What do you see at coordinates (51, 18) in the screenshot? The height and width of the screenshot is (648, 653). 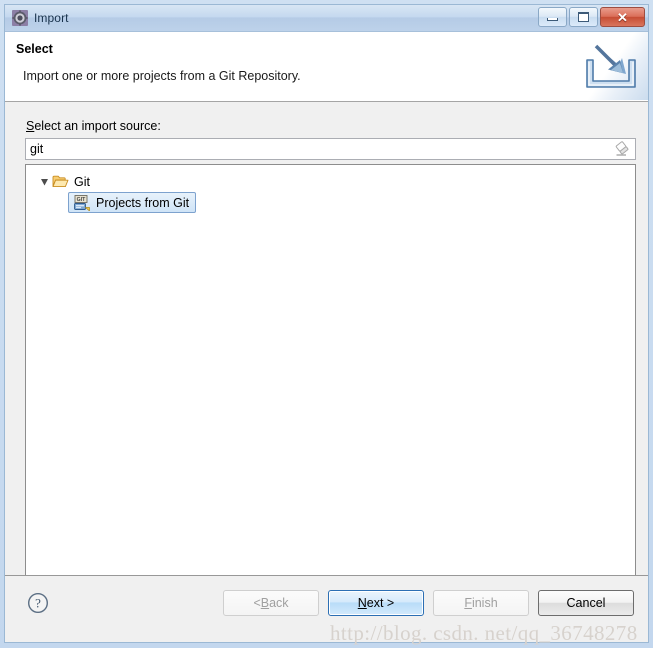 I see `window-title: Import` at bounding box center [51, 18].